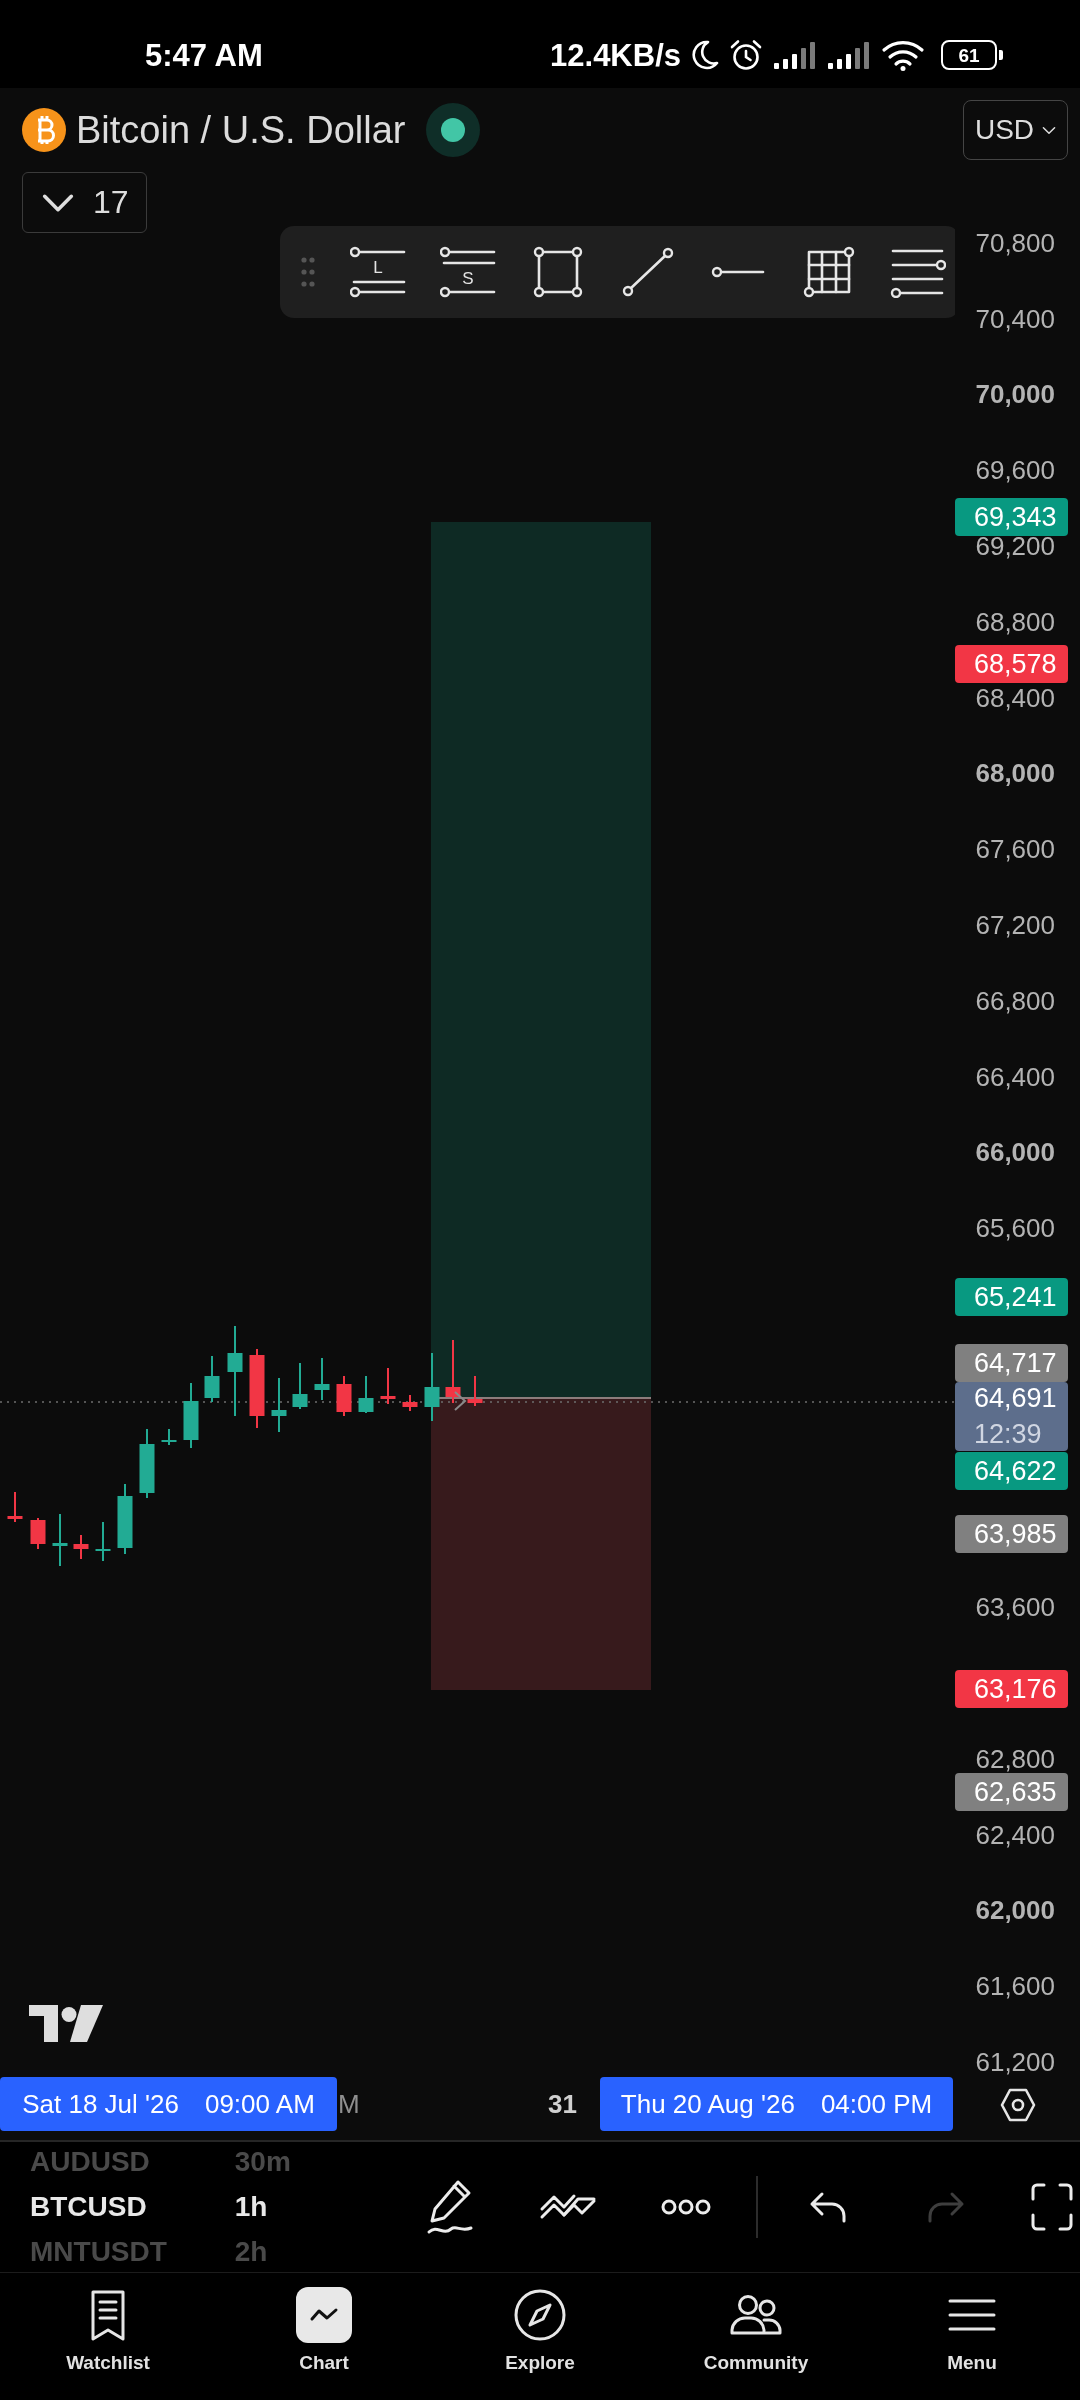  Describe the element at coordinates (738, 272) in the screenshot. I see `horizontal-ray-icon` at that location.